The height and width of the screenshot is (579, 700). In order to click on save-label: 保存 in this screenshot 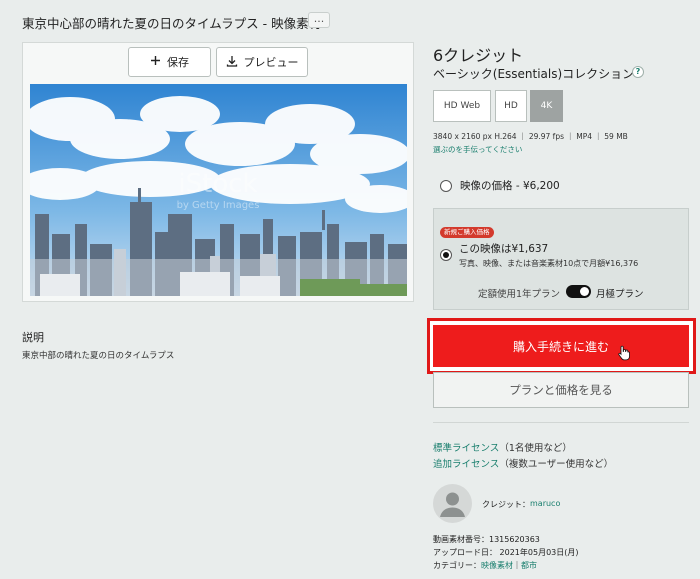, I will do `click(178, 62)`.